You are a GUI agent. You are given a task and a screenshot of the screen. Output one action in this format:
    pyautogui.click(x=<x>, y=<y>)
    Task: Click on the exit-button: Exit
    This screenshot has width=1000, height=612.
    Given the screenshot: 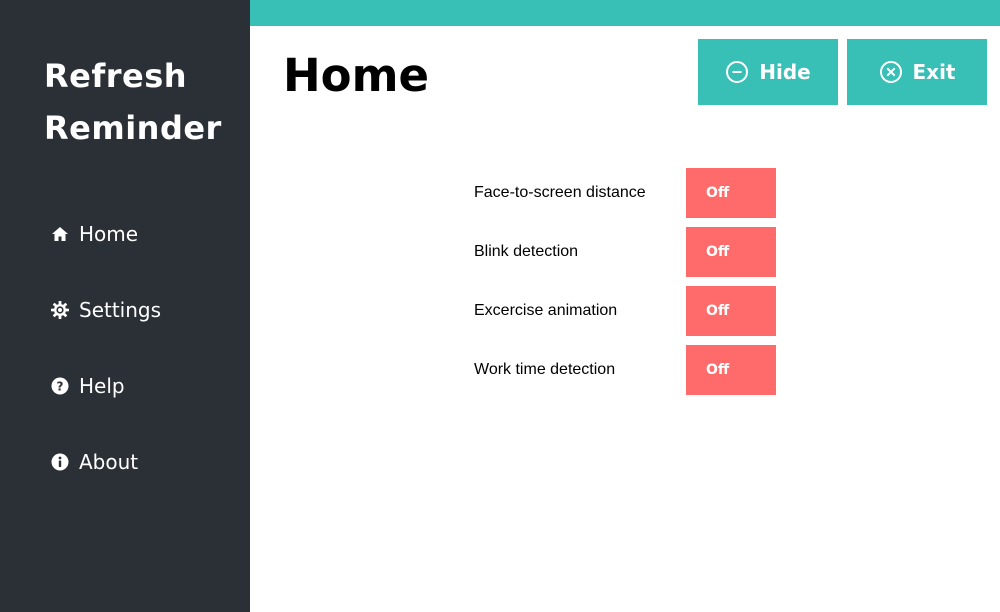 What is the action you would take?
    pyautogui.click(x=917, y=72)
    